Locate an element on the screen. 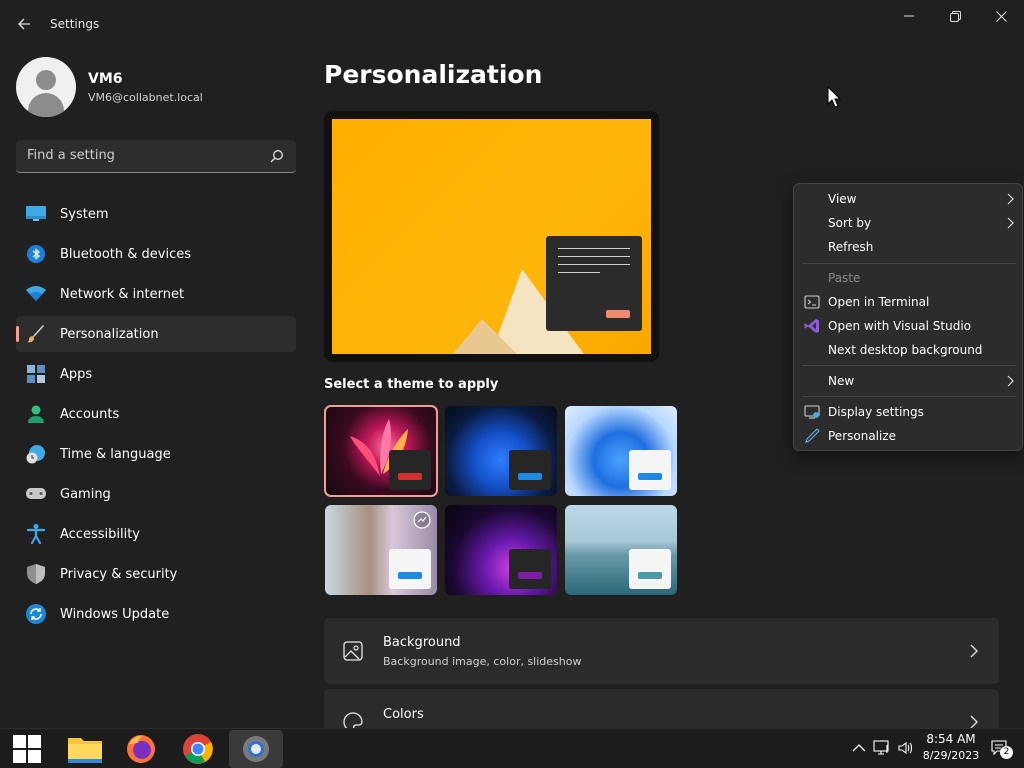  taskbar-file-explorer is located at coordinates (85, 749).